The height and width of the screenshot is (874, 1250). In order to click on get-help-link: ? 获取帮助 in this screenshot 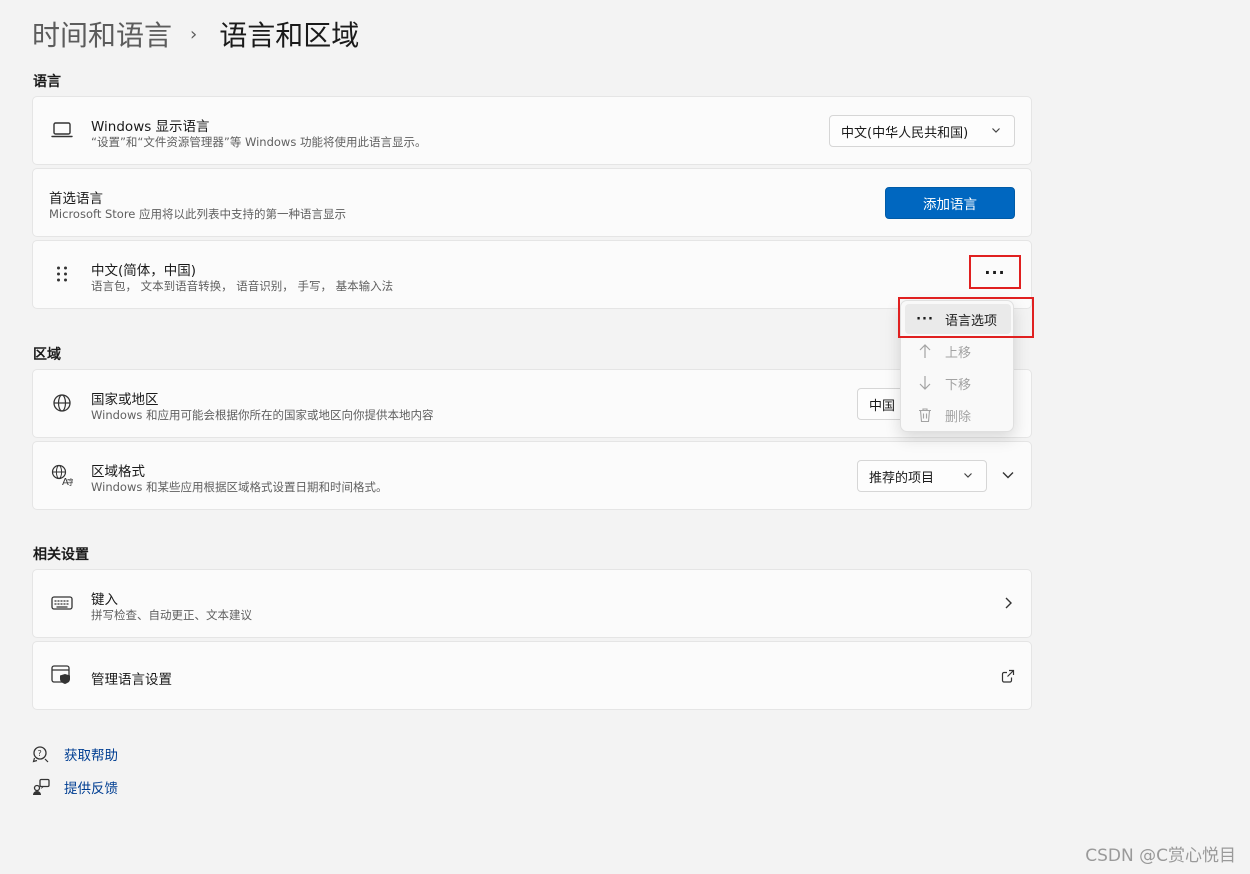, I will do `click(75, 754)`.